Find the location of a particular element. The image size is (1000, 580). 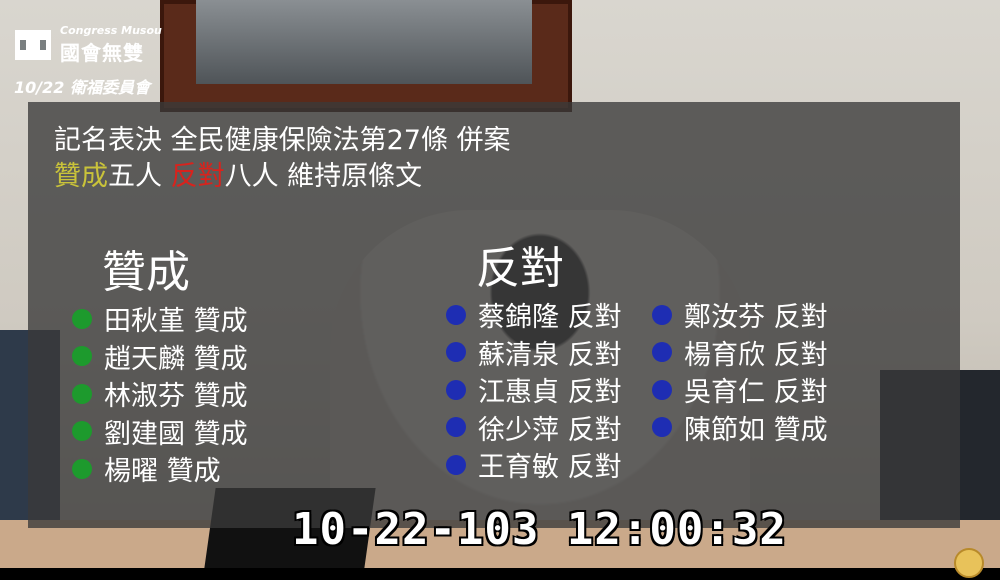

meeting-label: 10/22 衛福委員會 is located at coordinates (82, 87).